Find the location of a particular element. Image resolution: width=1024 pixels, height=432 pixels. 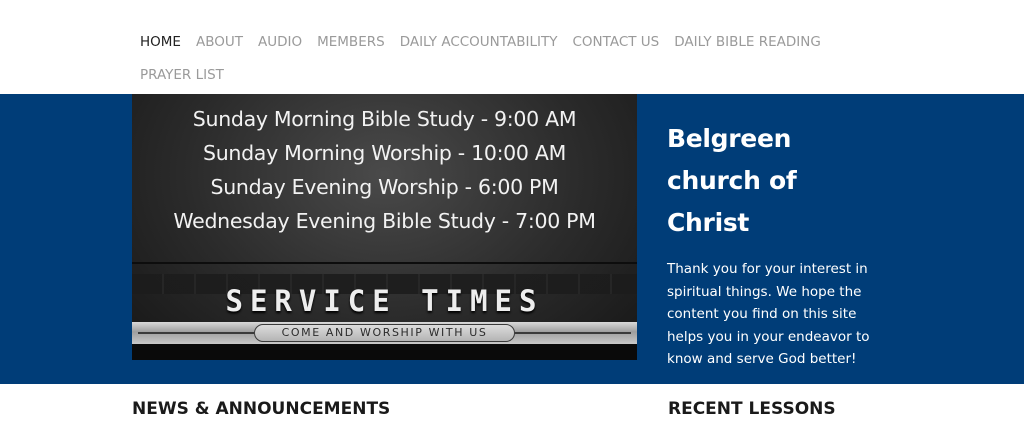

site-title-line: Belgreen is located at coordinates (729, 138).